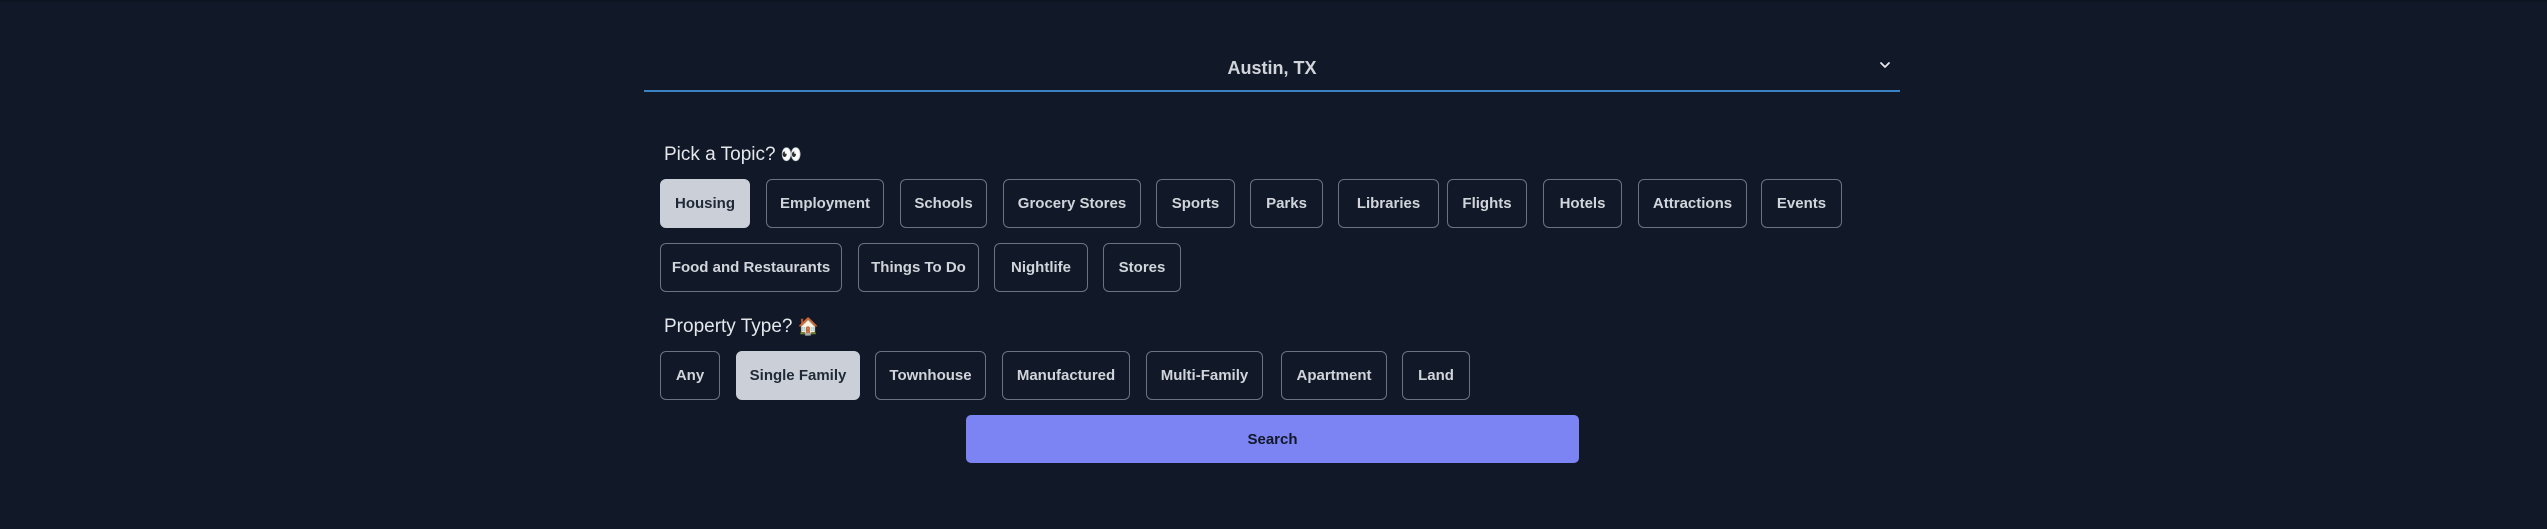 The image size is (2547, 529). What do you see at coordinates (798, 375) in the screenshot?
I see `property-type-chip-single-family: Single Family` at bounding box center [798, 375].